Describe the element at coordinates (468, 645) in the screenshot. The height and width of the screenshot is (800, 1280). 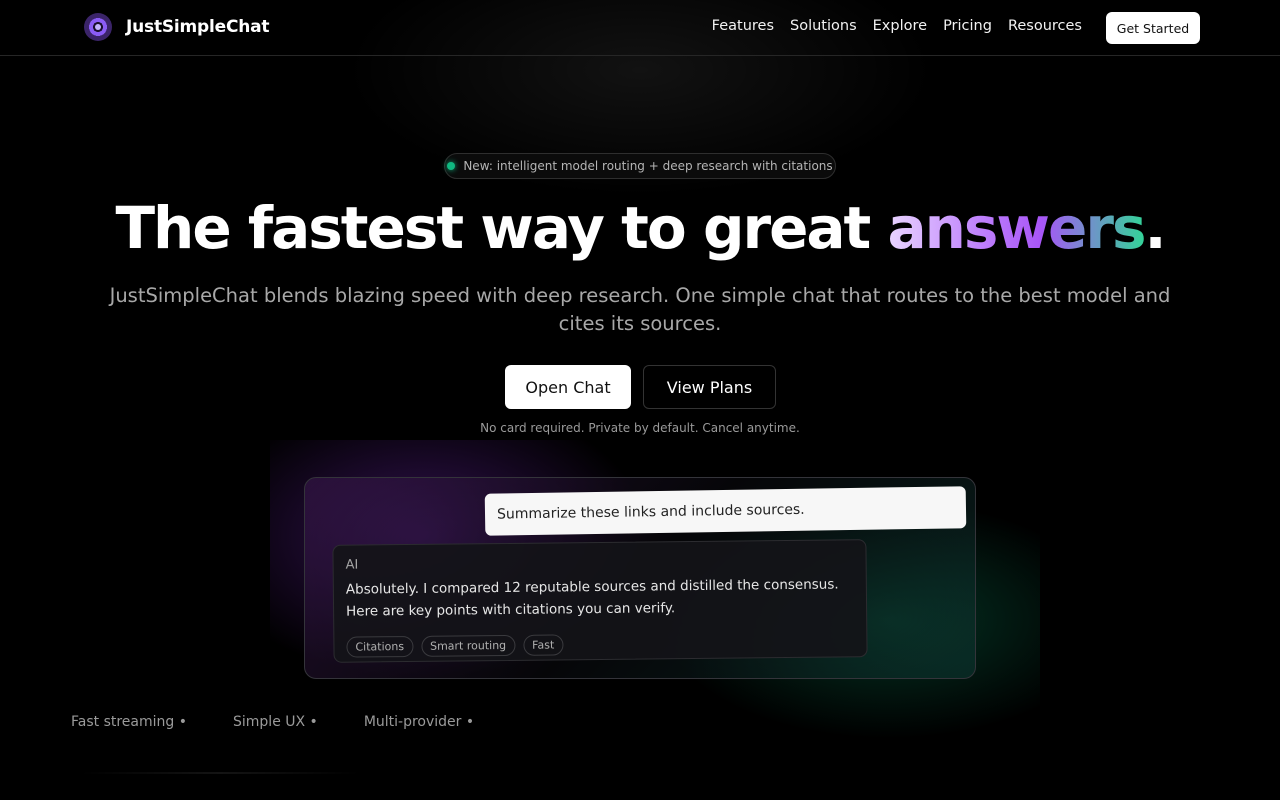
I see `tag-smart-routing: Smart routing` at that location.